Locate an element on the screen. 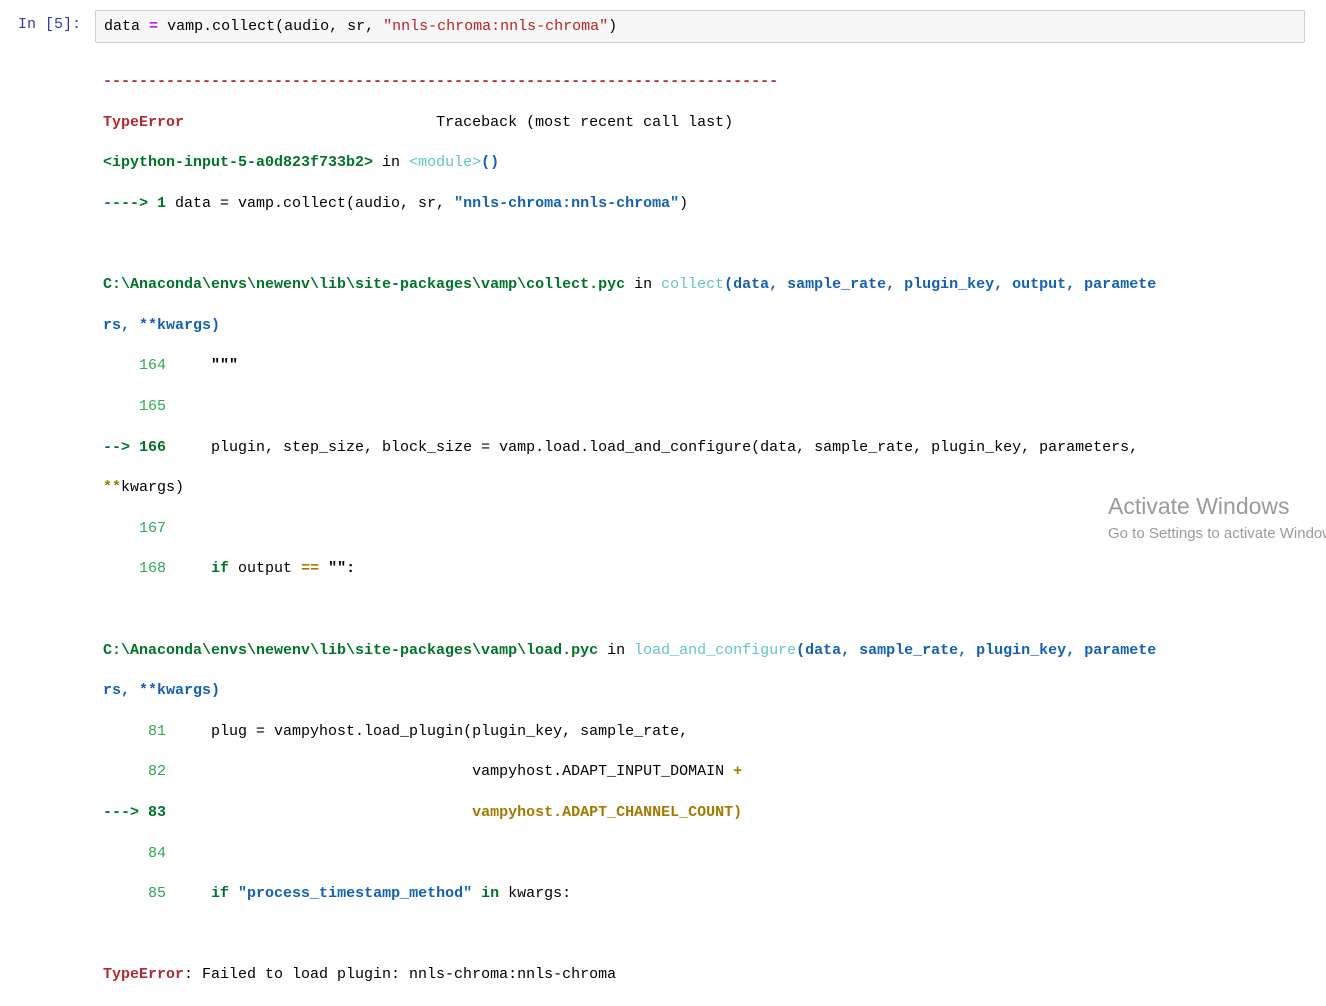  traceback-label: Traceback (most recent call last) is located at coordinates (585, 122).